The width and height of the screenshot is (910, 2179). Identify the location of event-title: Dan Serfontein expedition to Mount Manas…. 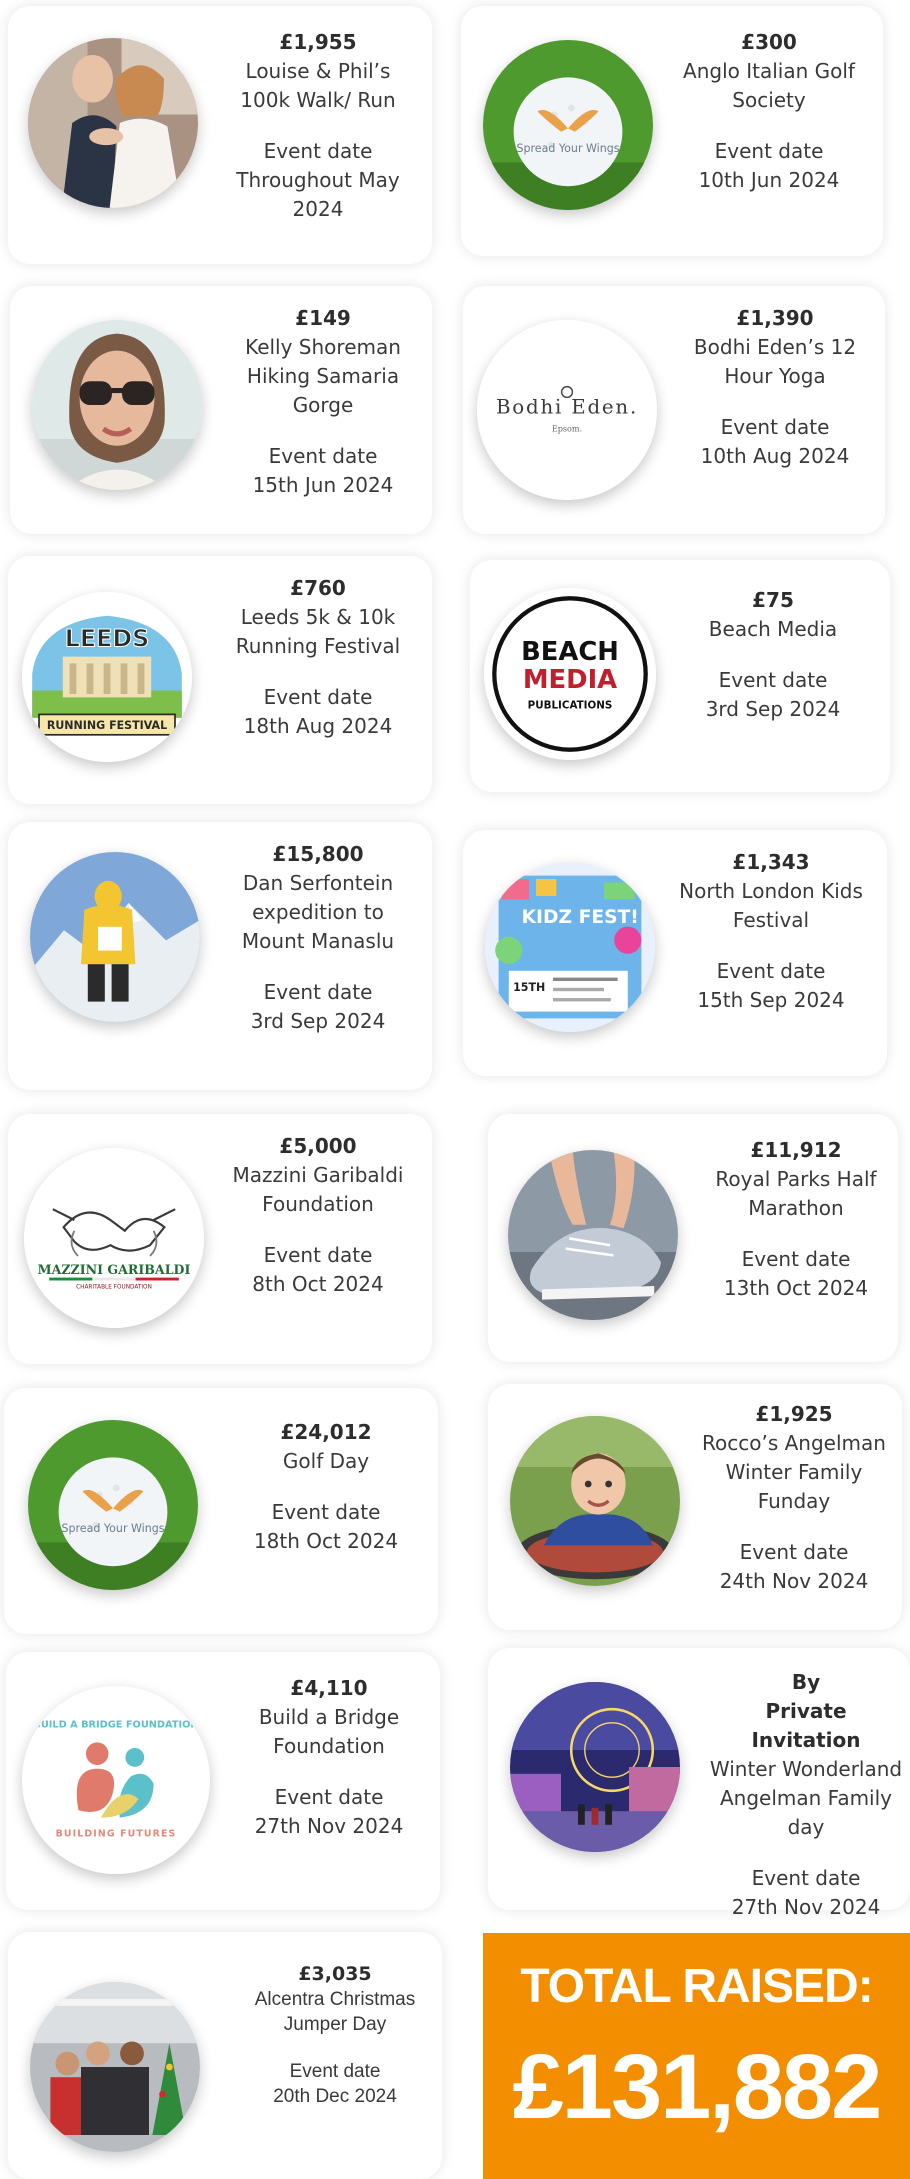
(318, 912).